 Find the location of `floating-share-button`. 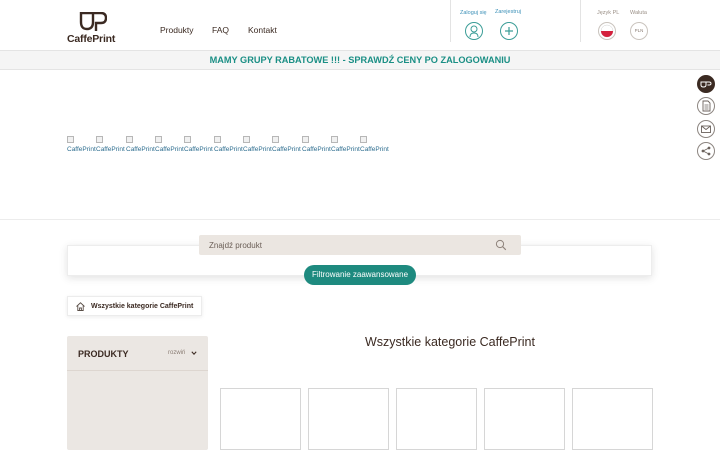

floating-share-button is located at coordinates (706, 151).